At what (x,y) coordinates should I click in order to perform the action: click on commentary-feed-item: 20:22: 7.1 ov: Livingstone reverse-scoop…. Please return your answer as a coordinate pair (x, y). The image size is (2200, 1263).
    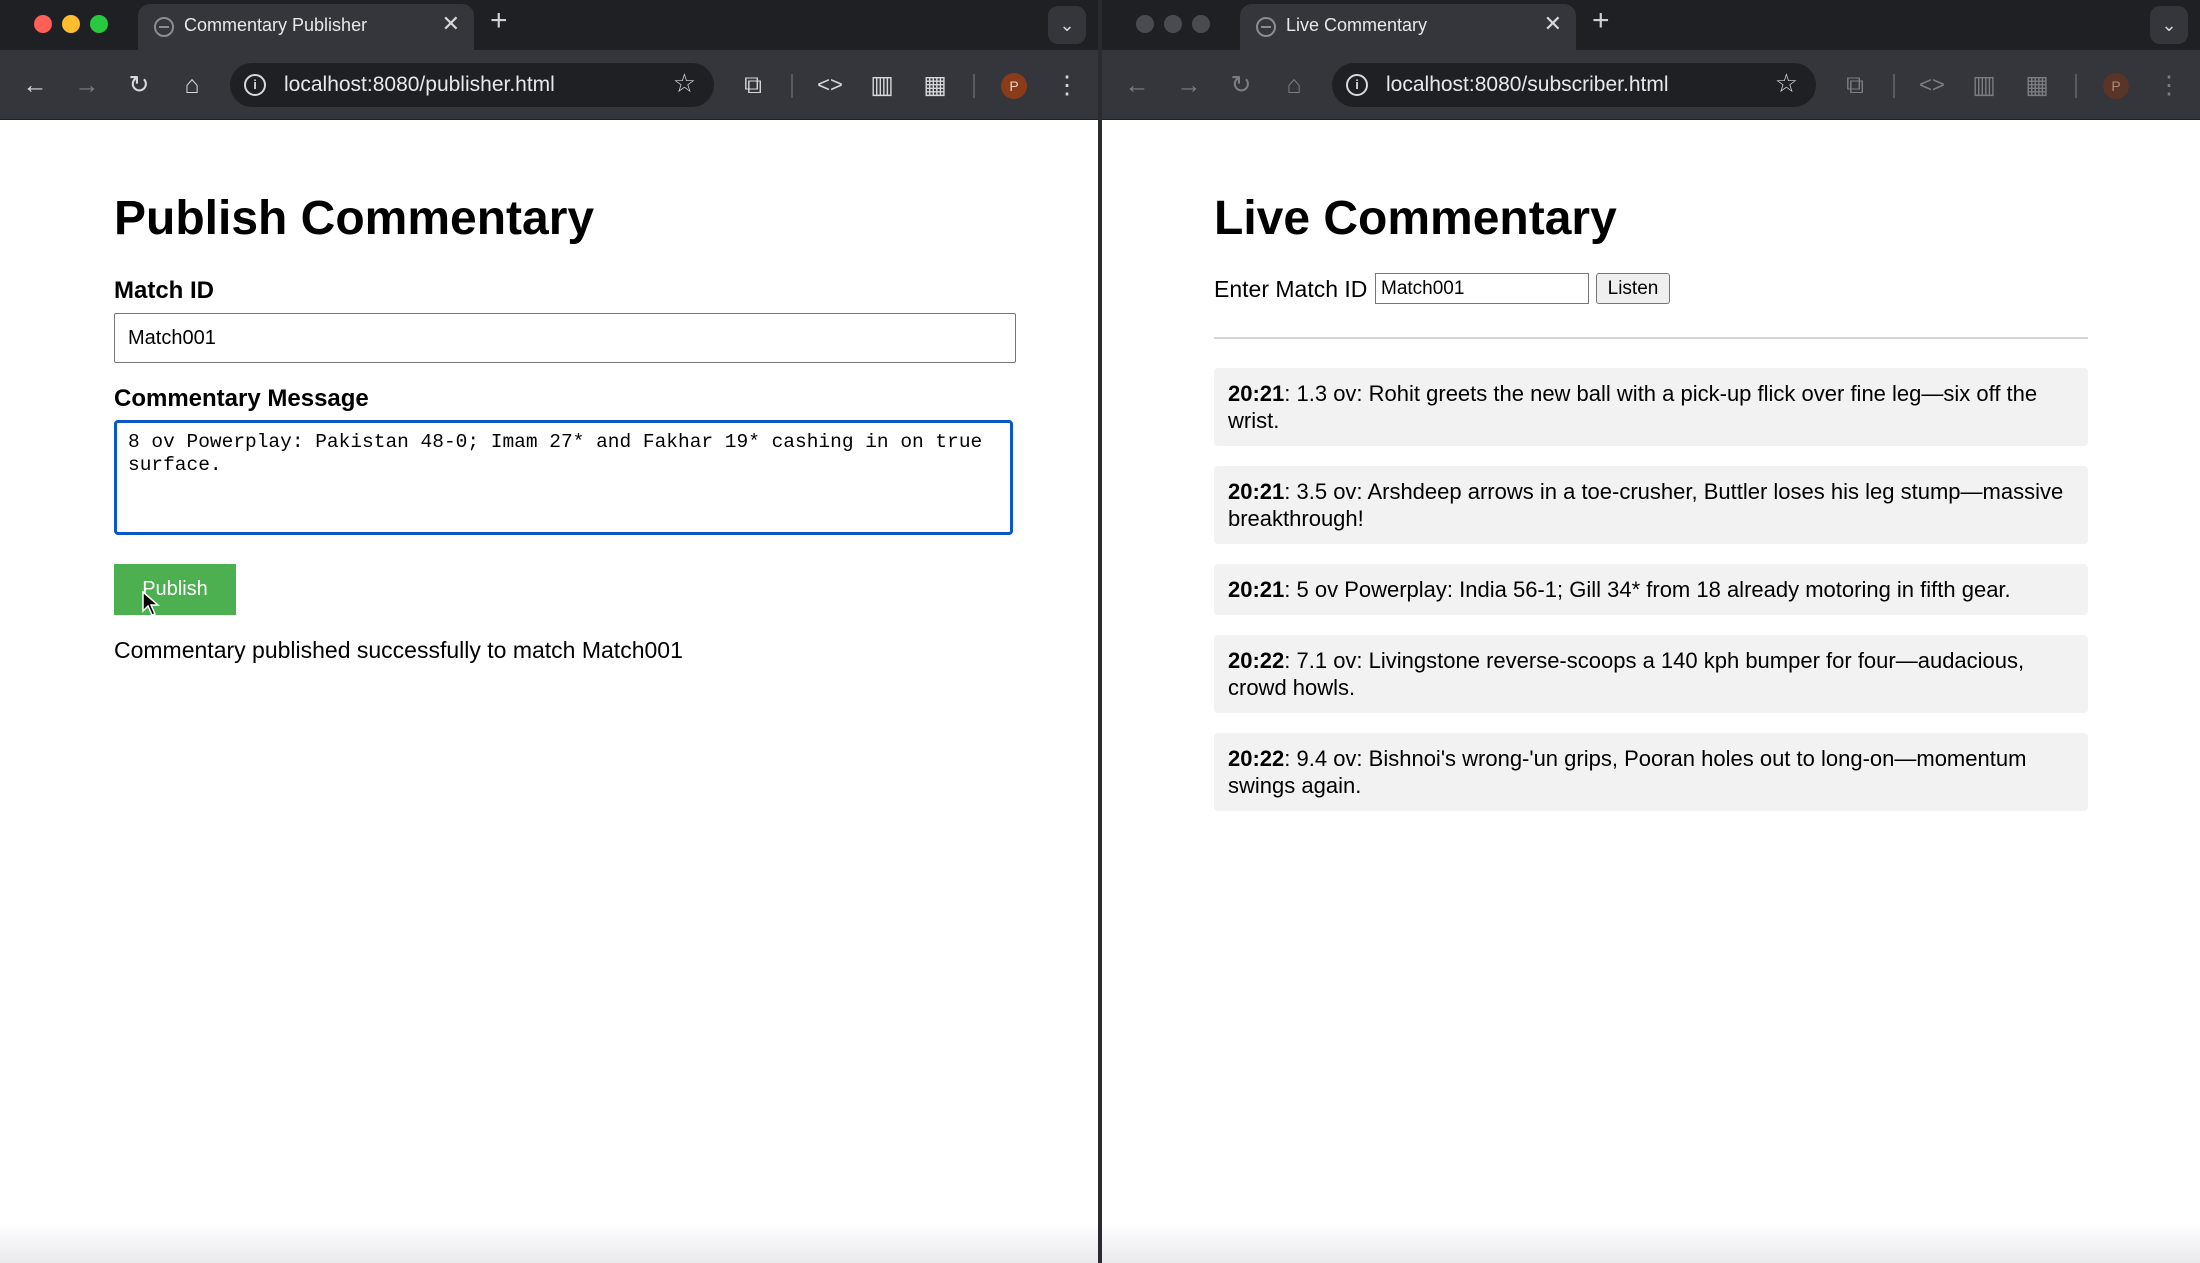
    Looking at the image, I should click on (1651, 674).